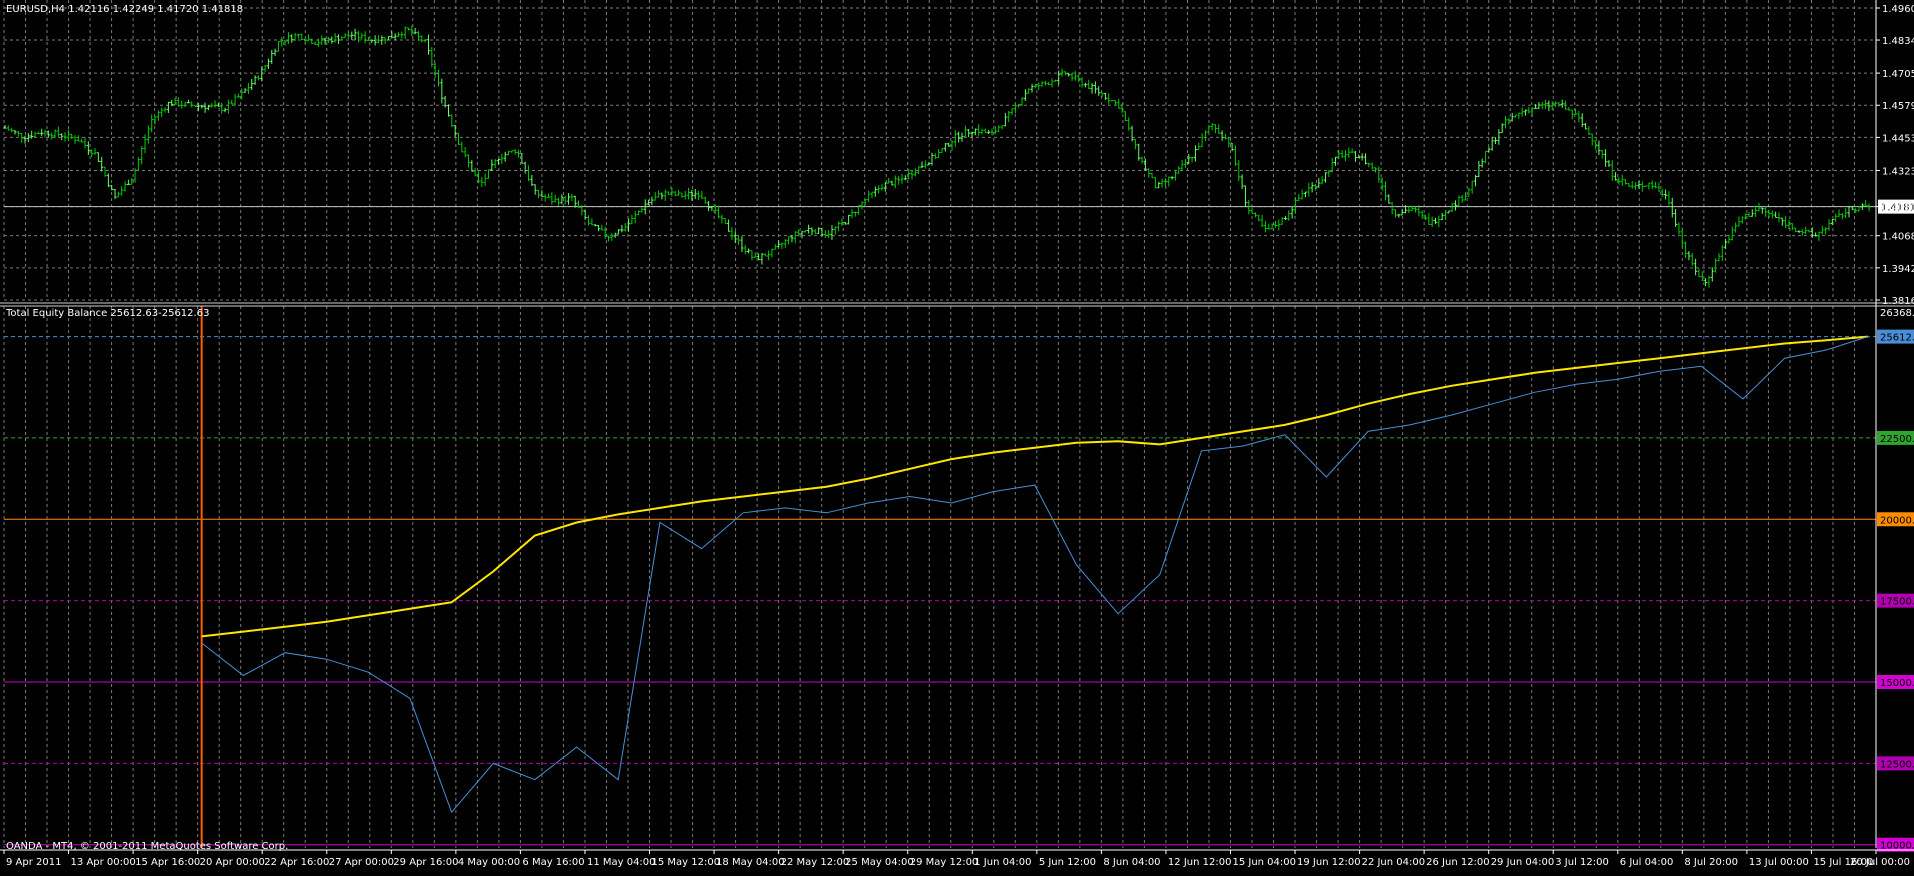  What do you see at coordinates (1002, 862) in the screenshot?
I see `time-tick-label: 1 Jun 04:00` at bounding box center [1002, 862].